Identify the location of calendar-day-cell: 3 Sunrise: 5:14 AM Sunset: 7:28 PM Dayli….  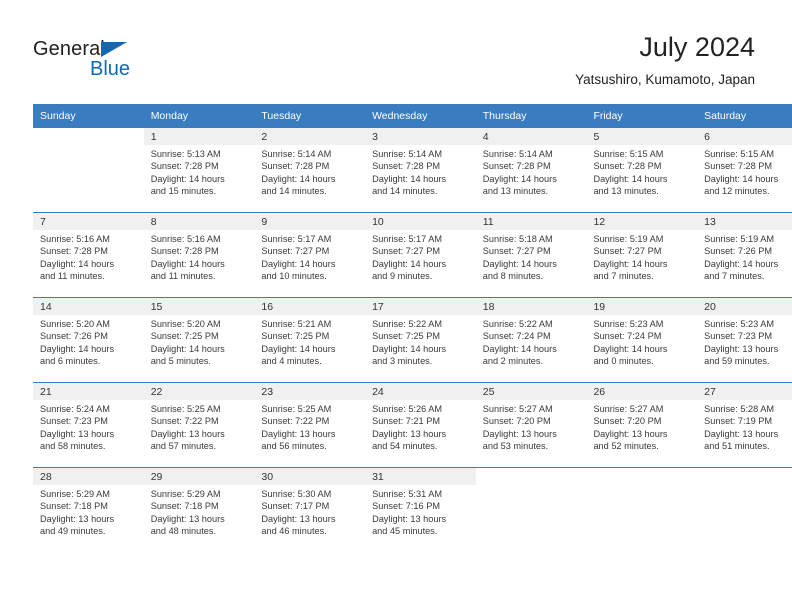
(420, 170).